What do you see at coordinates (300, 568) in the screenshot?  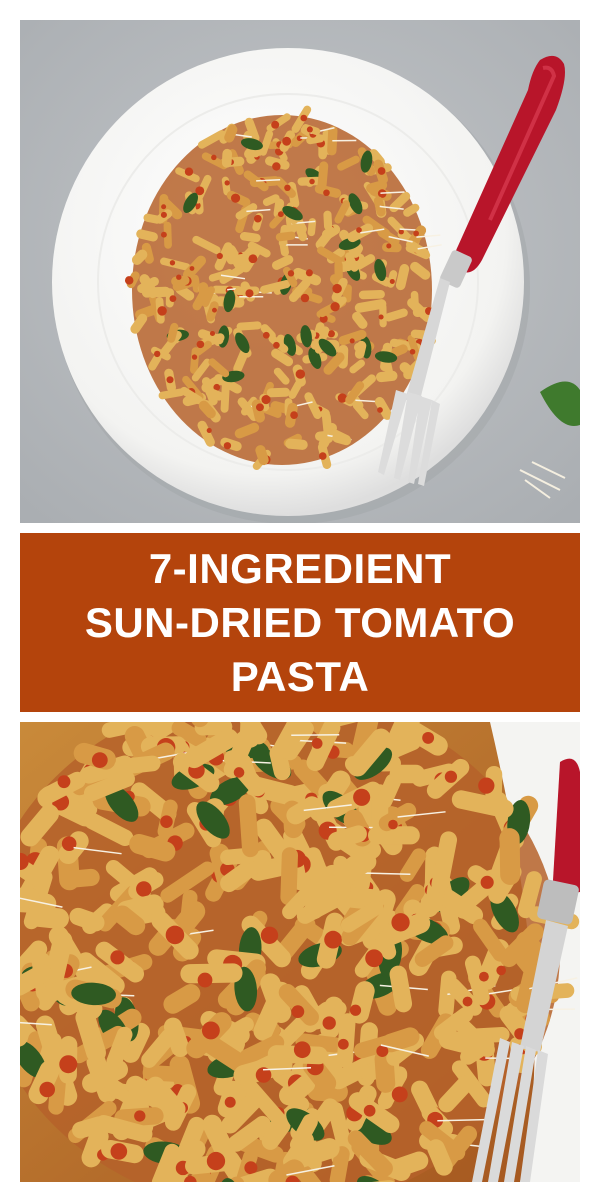 I see `title-line-1: 7-INGREDIENT` at bounding box center [300, 568].